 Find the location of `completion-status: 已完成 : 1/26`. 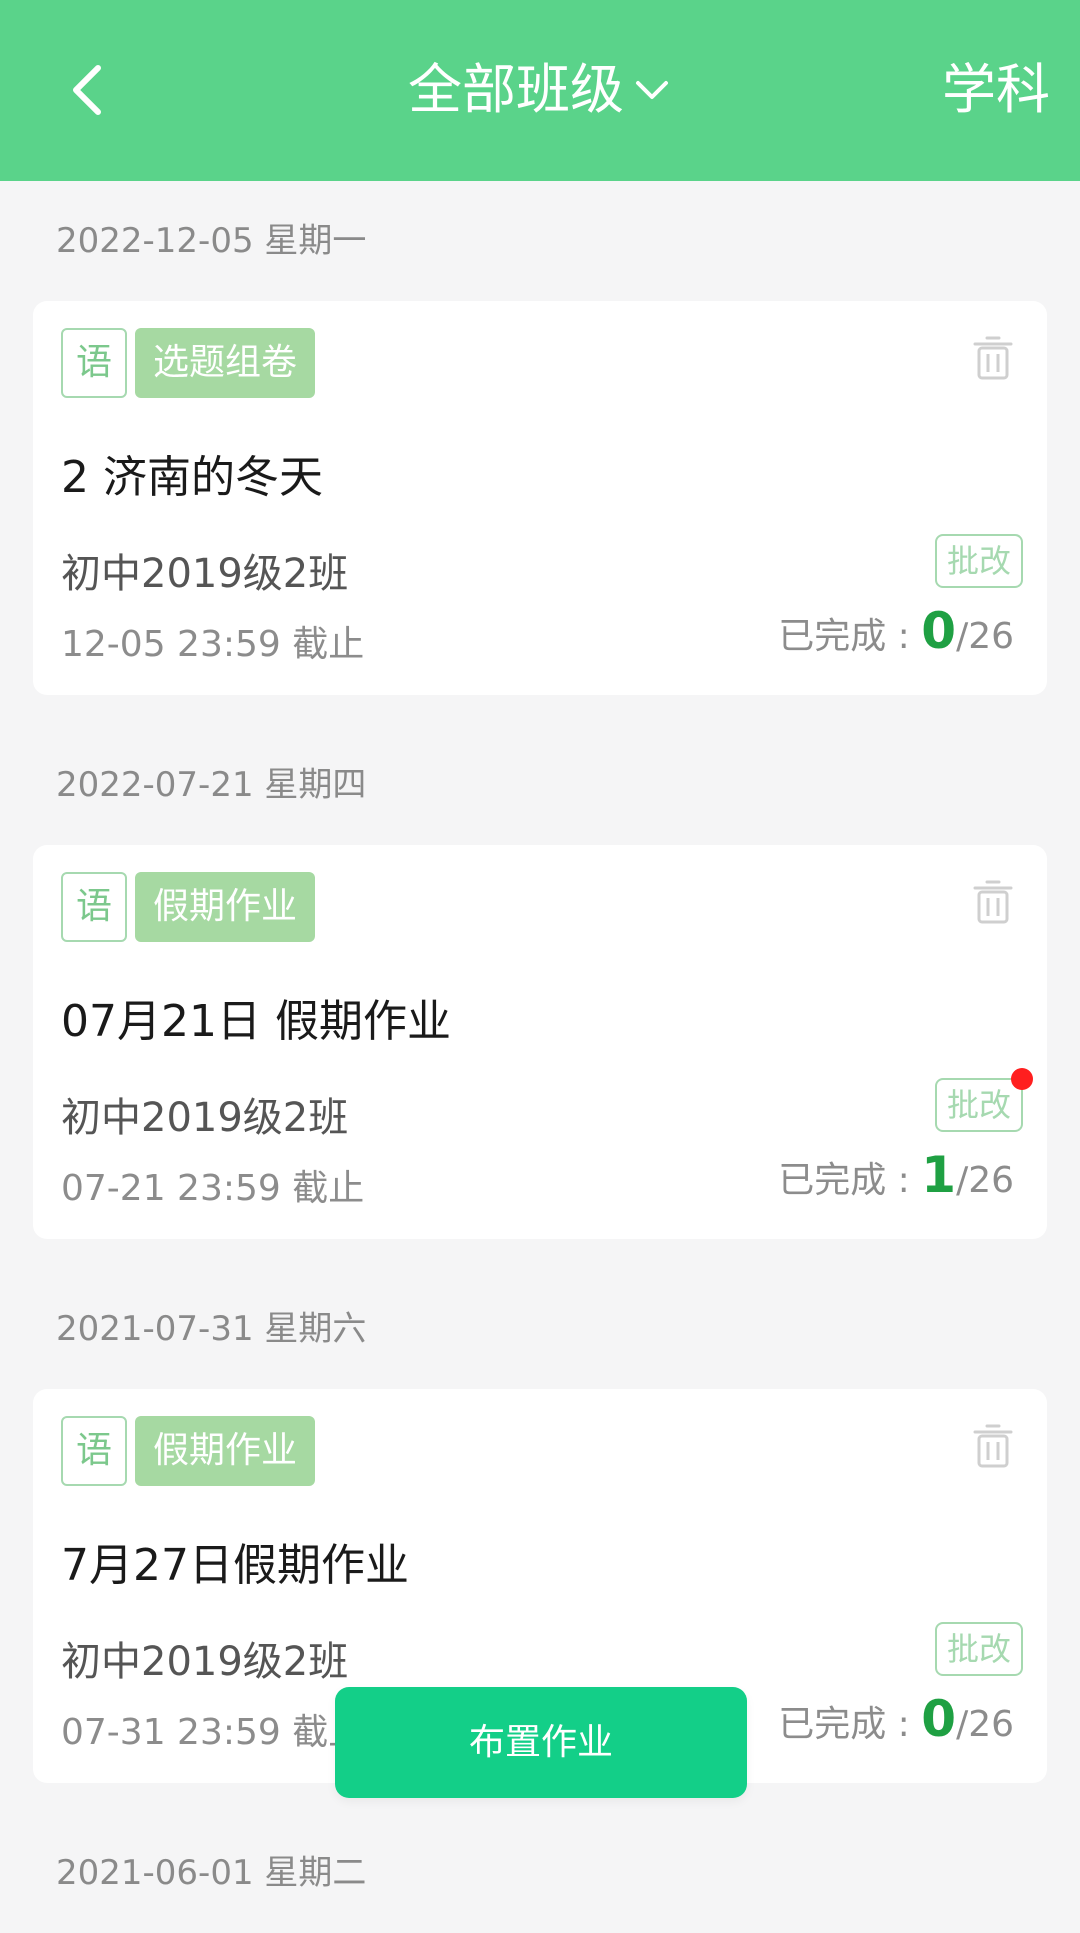

completion-status: 已完成 : 1/26 is located at coordinates (896, 1178).